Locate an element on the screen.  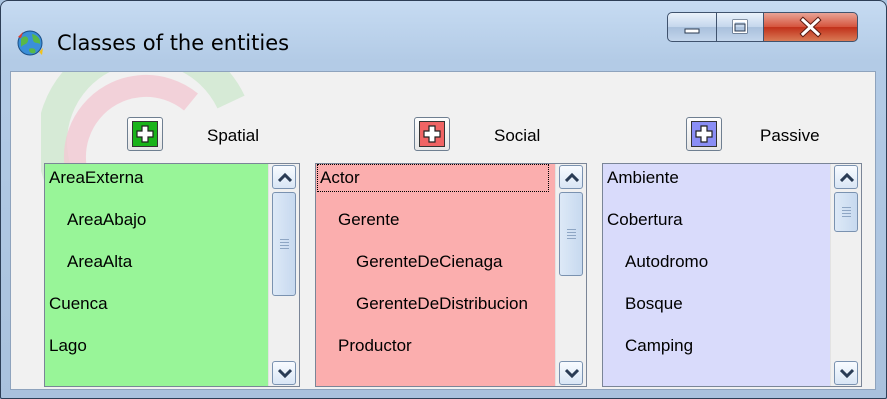
social-scrollbar is located at coordinates (570, 275).